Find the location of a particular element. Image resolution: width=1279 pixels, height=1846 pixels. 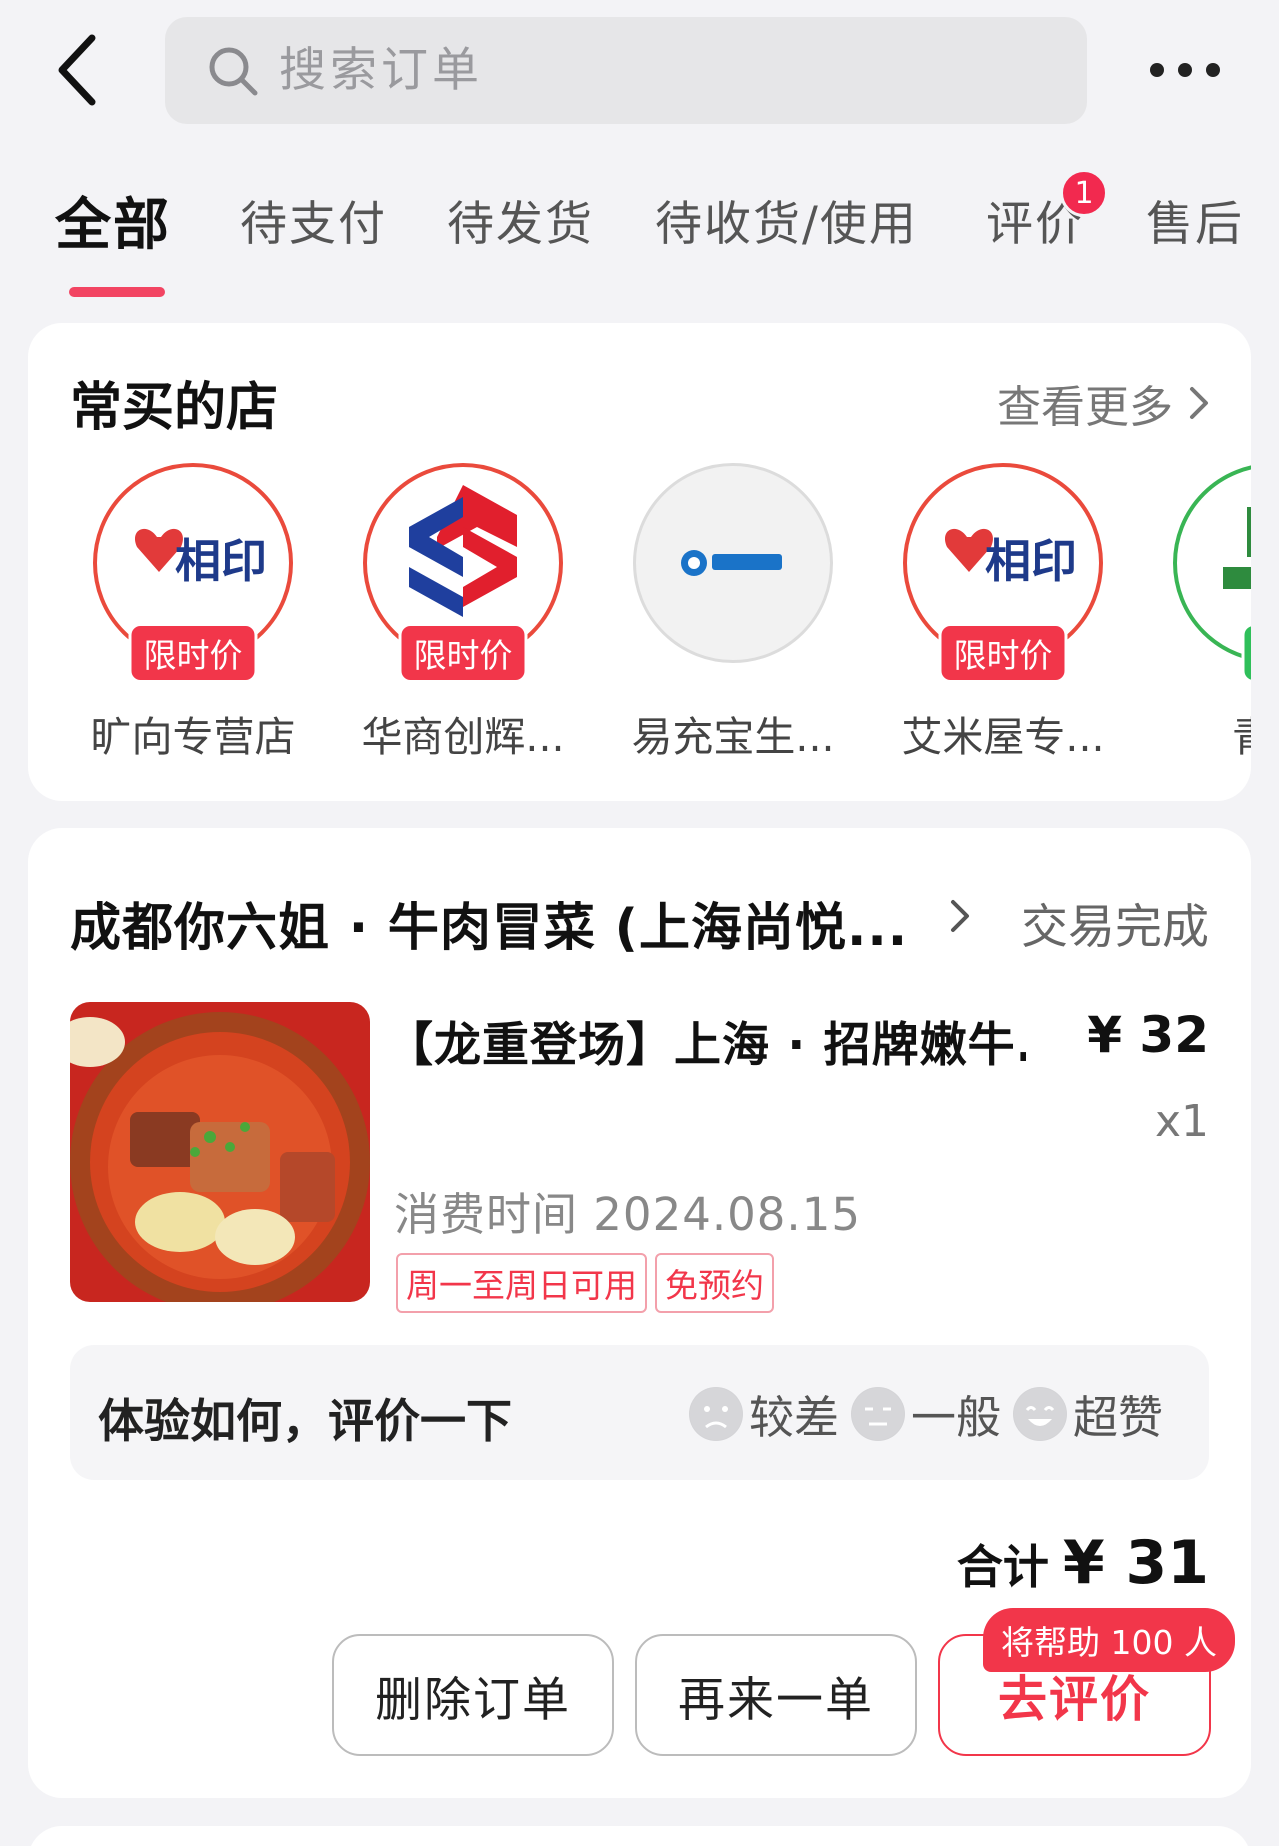

review-option-bad: 较差 is located at coordinates (763, 1413).